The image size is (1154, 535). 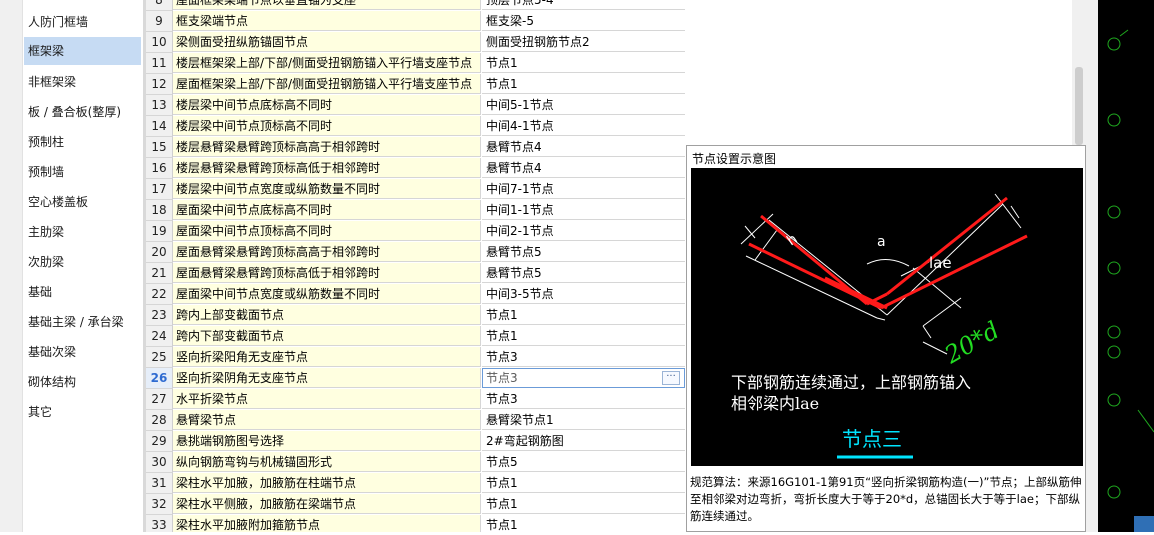 I want to click on table-row: 25 竖向折梁阳角无支座节点 节点3, so click(x=415, y=357).